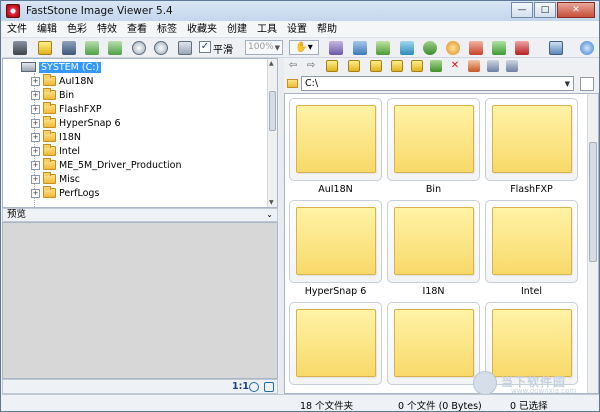 This screenshot has width=600, height=412. I want to click on menu-tags: 标签, so click(167, 29).